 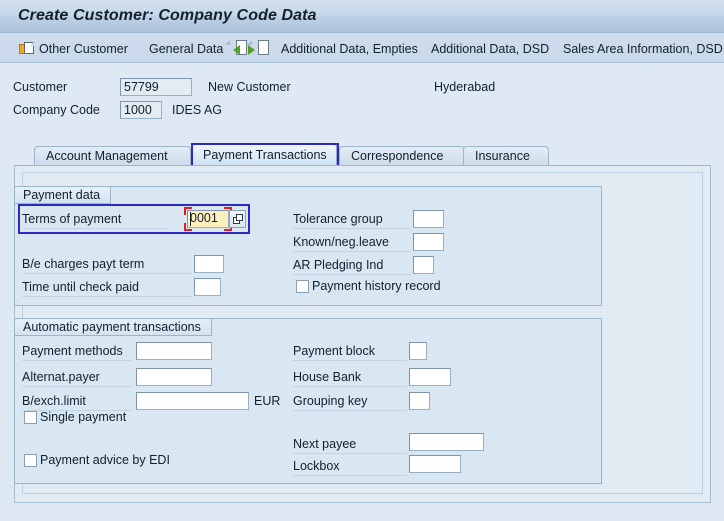 I want to click on house-bank-input, so click(x=430, y=377).